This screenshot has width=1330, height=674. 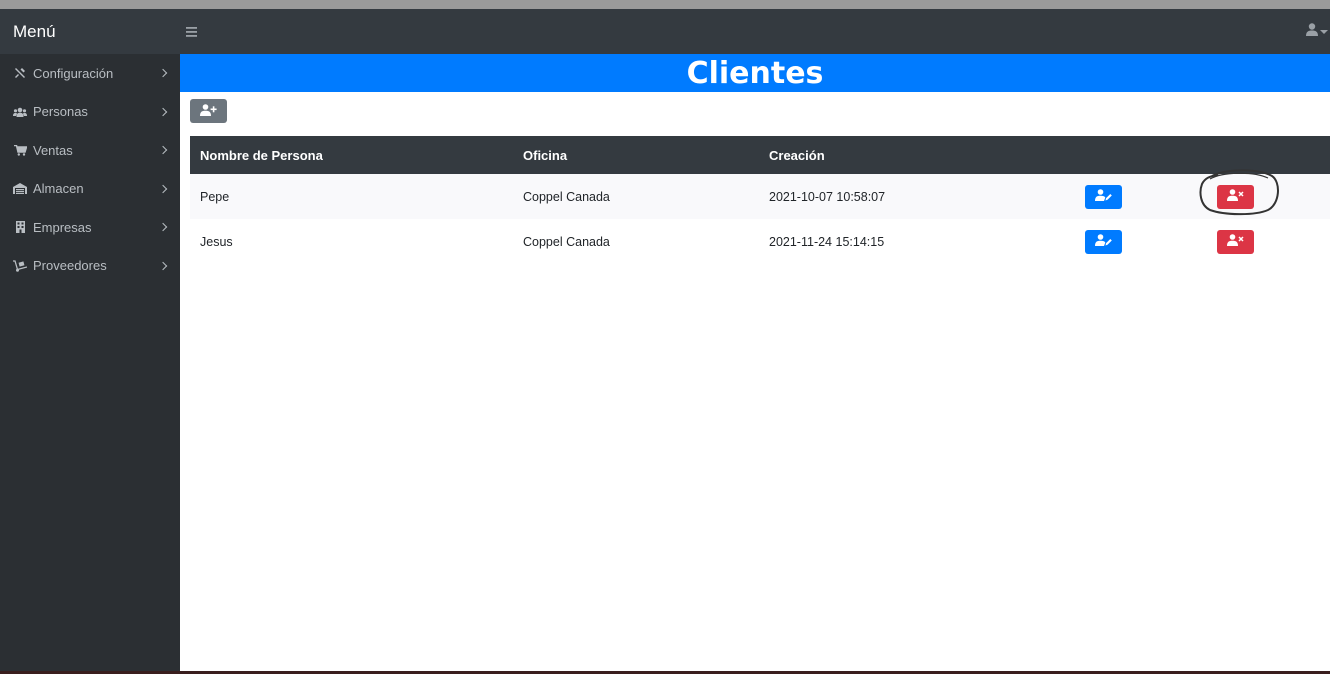 What do you see at coordinates (34, 31) in the screenshot?
I see `sidebar-brand: Menú` at bounding box center [34, 31].